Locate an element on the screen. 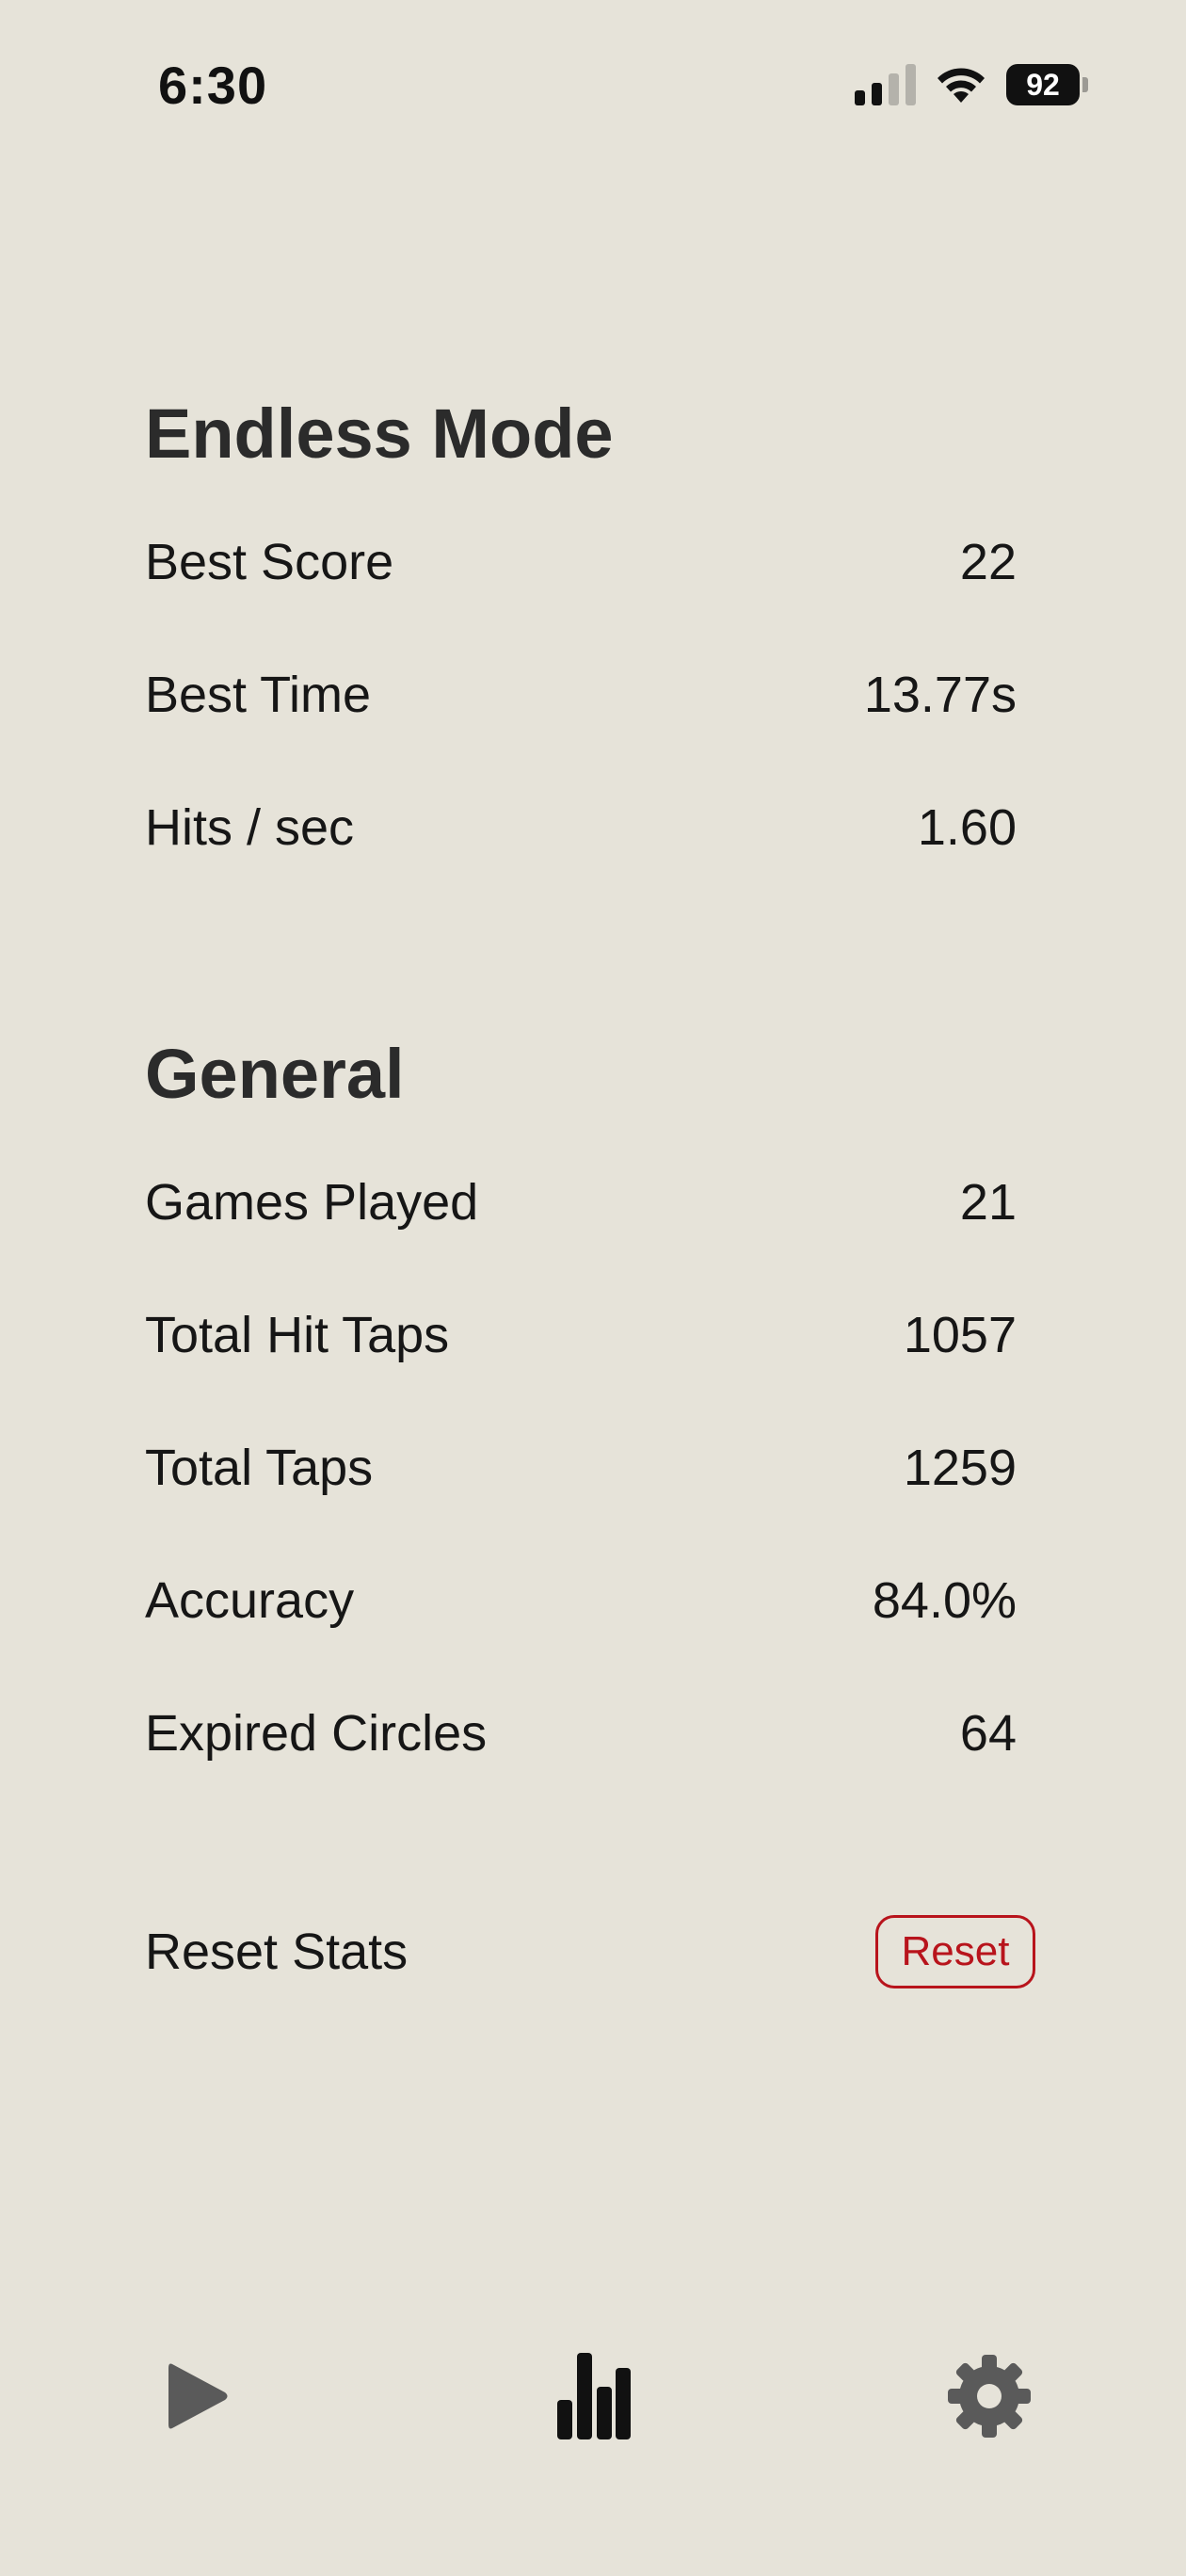 This screenshot has height=2576, width=1186. stat-row-total-hit-taps: Total Hit Taps 1057 is located at coordinates (581, 1335).